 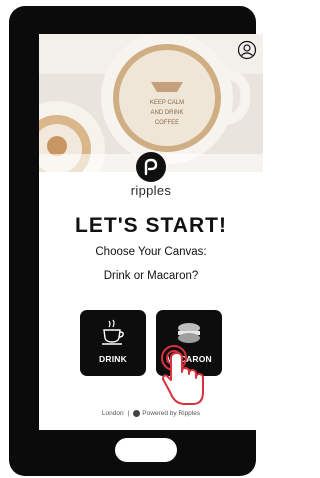 I want to click on subtitle-line-2: Drink or Macaron?, so click(x=151, y=276).